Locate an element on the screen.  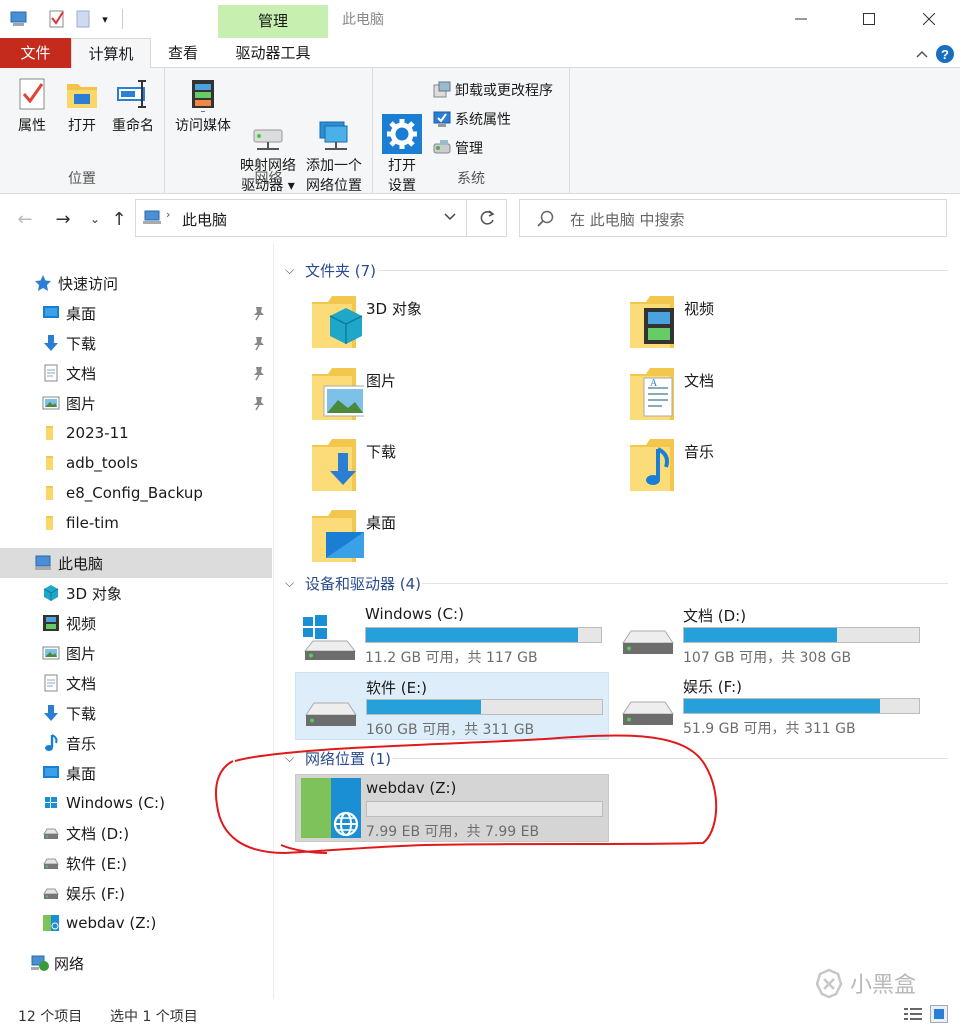
customize-toolbar-icon: ▾ is located at coordinates (105, 19).